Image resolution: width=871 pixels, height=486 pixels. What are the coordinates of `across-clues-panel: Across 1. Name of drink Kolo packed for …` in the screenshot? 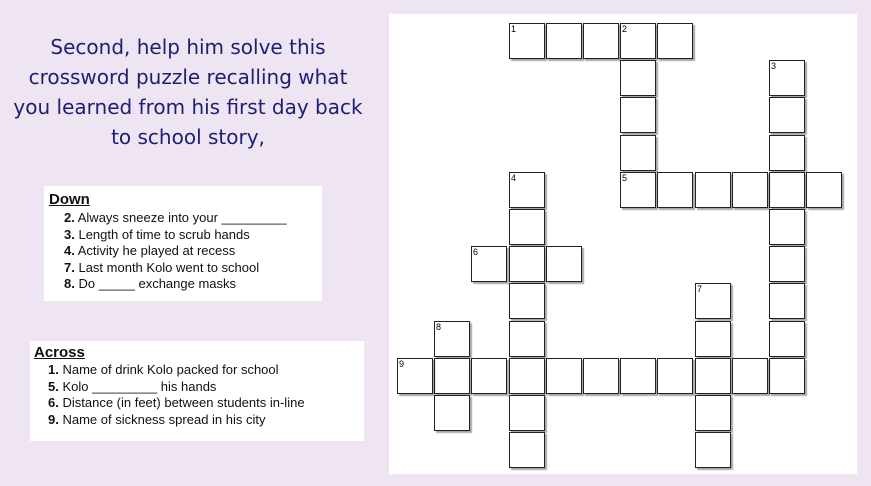 It's located at (197, 391).